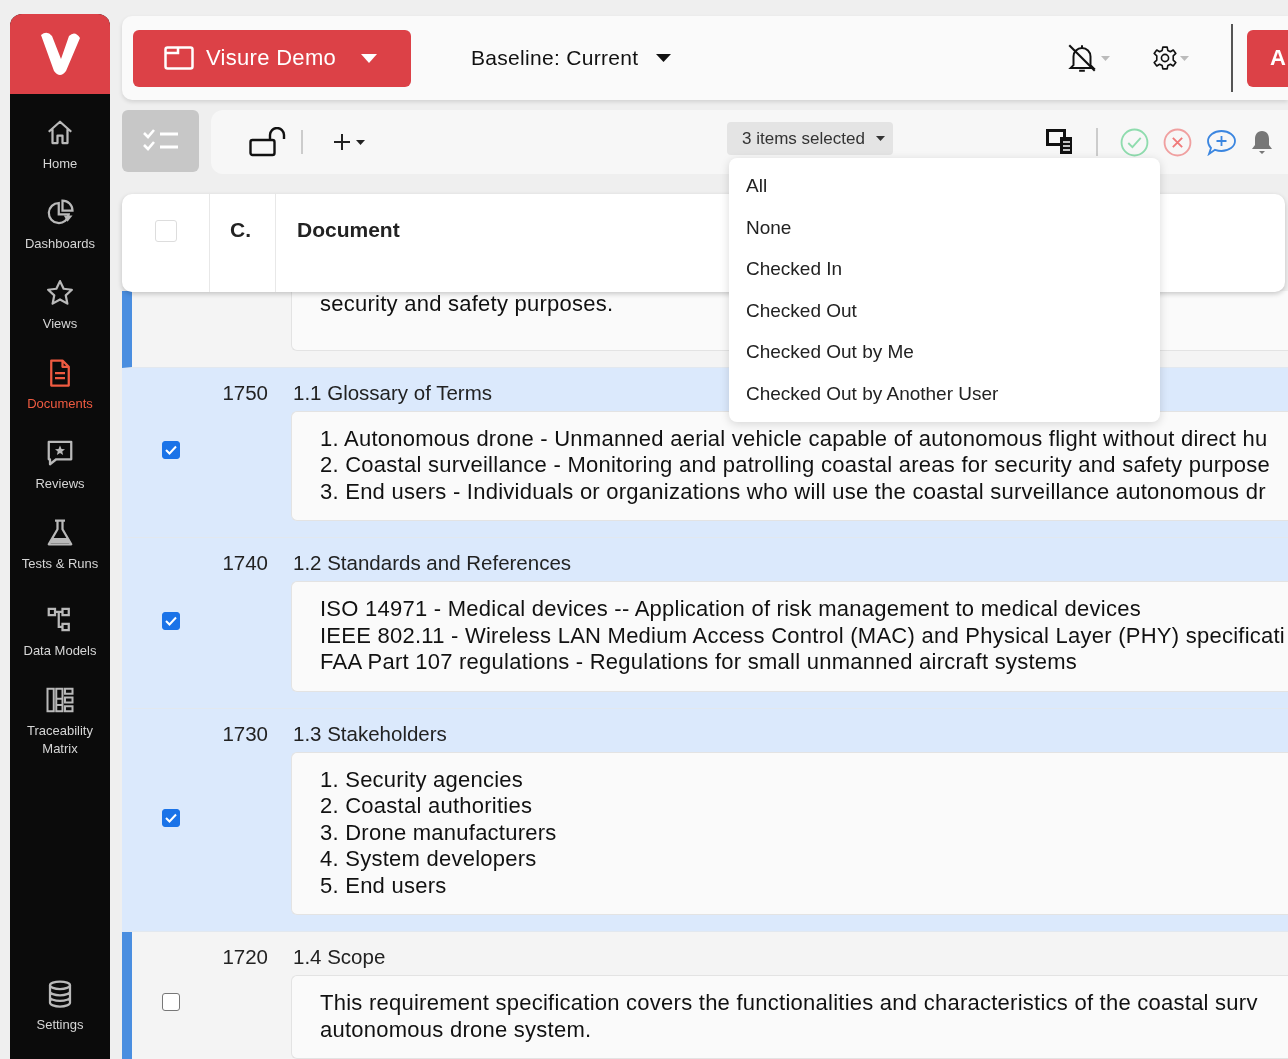 The height and width of the screenshot is (1059, 1288). I want to click on menu-item: None, so click(944, 227).